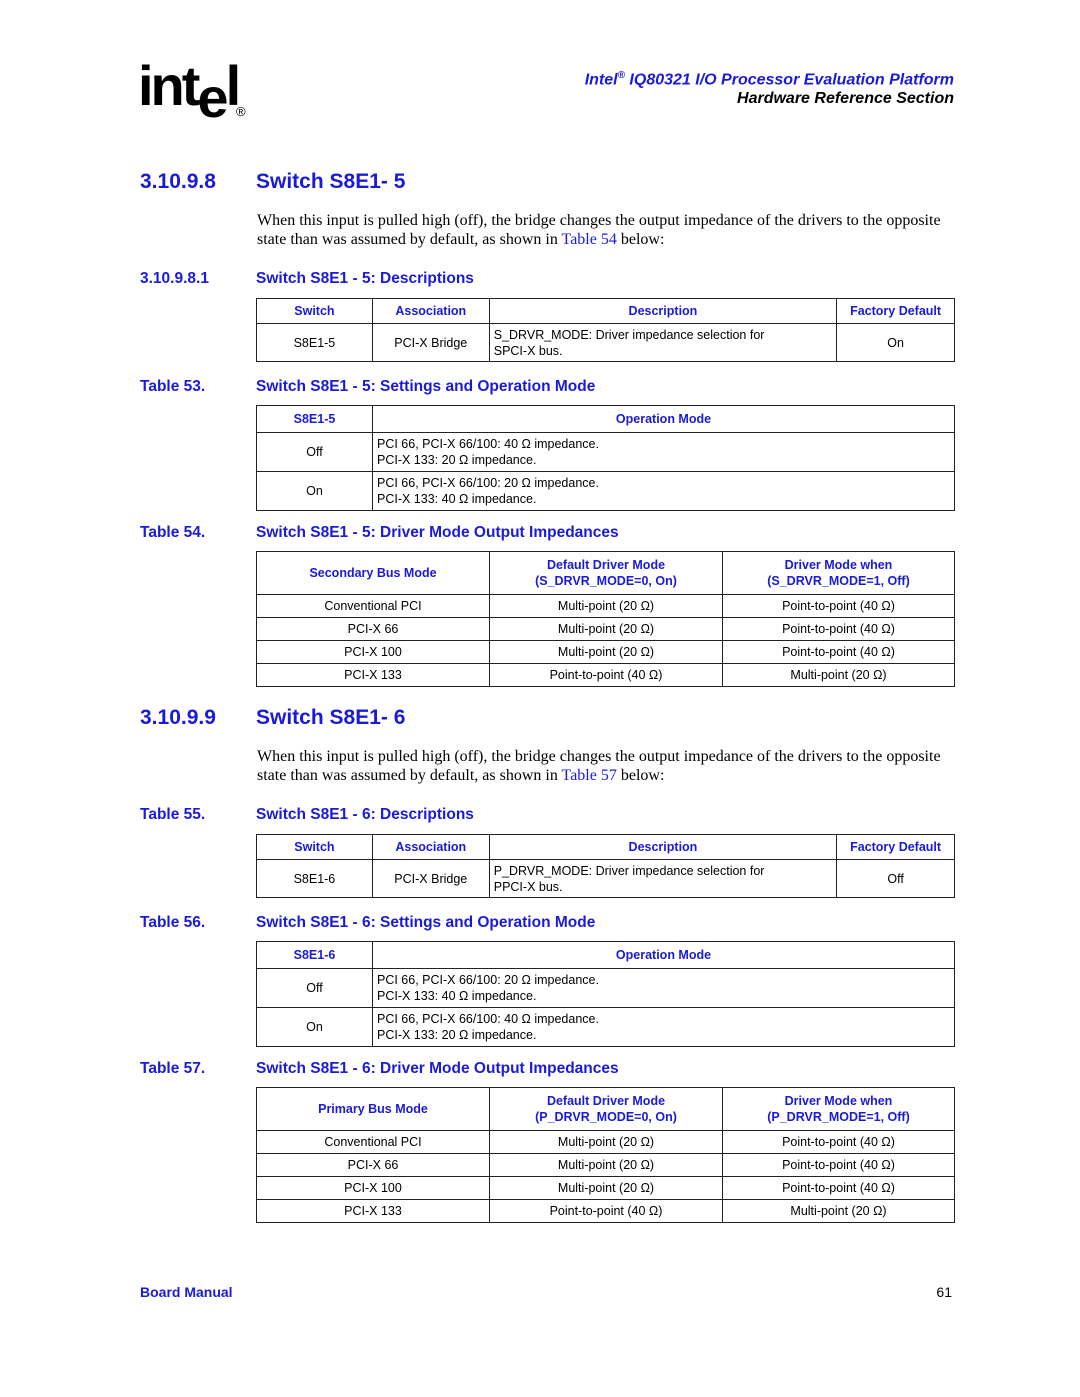 Image resolution: width=1080 pixels, height=1397 pixels. Describe the element at coordinates (895, 342) in the screenshot. I see `cell-factory-default: On` at that location.